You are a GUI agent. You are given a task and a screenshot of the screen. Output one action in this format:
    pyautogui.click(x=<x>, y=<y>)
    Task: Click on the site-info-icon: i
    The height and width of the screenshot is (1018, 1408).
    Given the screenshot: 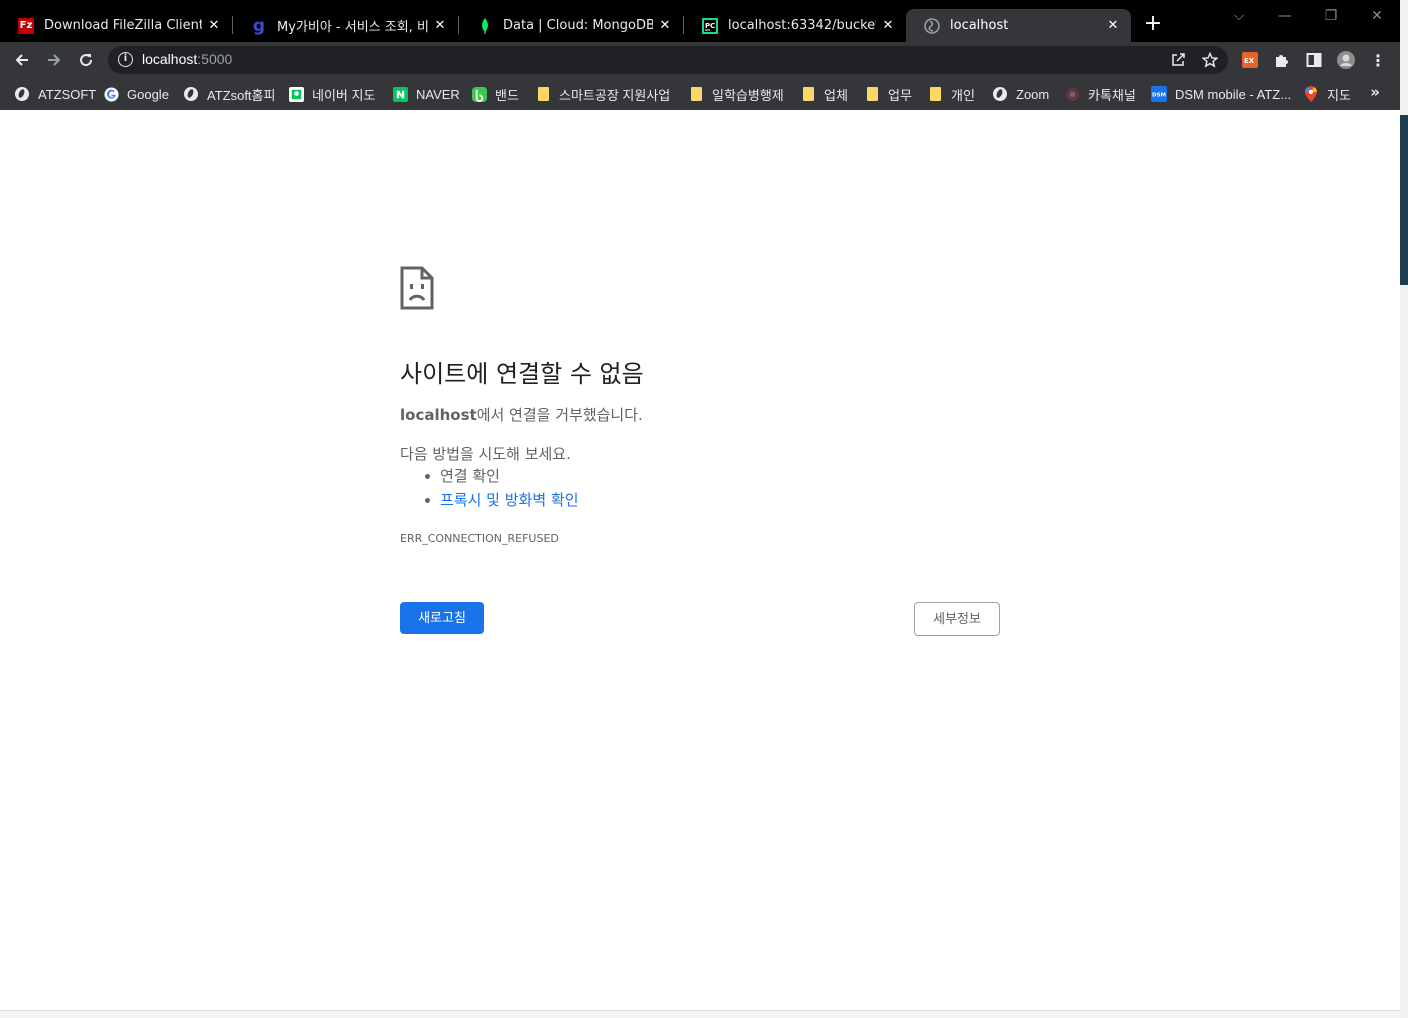 What is the action you would take?
    pyautogui.click(x=125, y=59)
    